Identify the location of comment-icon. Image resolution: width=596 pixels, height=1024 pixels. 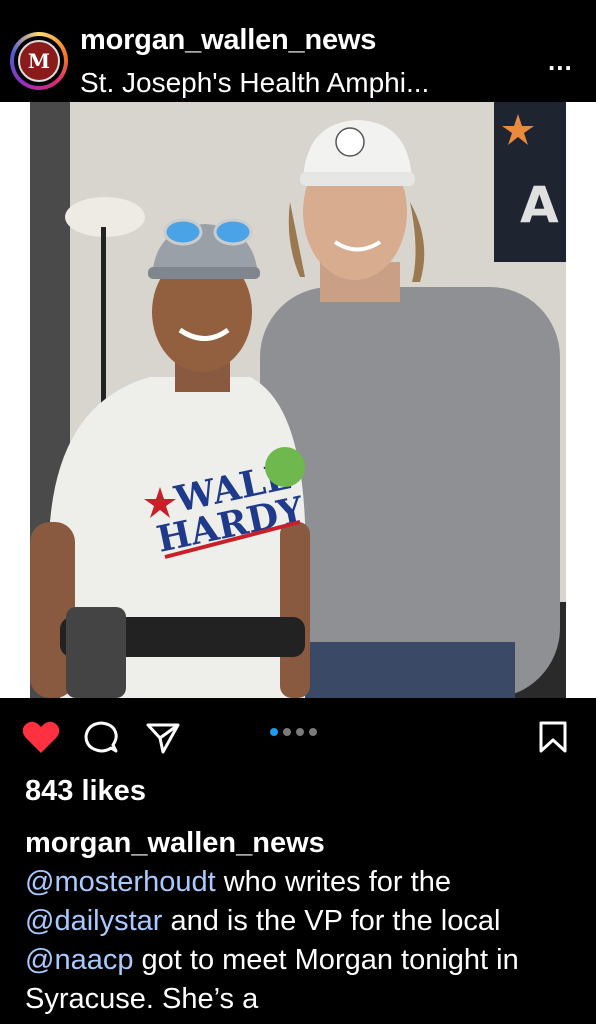
(101, 739).